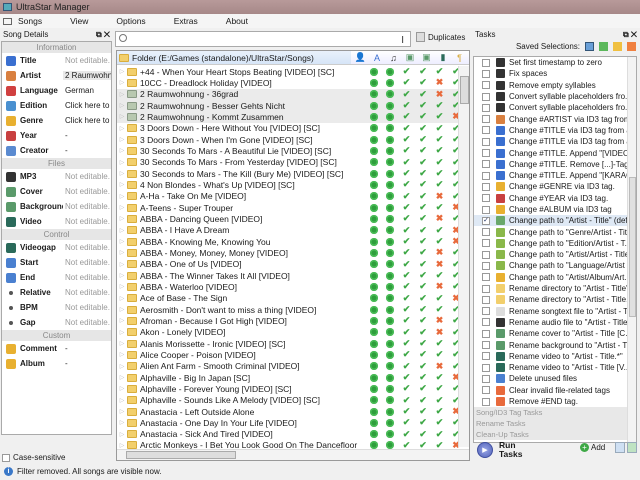 The image size is (640, 480). What do you see at coordinates (56, 322) in the screenshot?
I see `detail-row-gap: Gap Not editable.` at bounding box center [56, 322].